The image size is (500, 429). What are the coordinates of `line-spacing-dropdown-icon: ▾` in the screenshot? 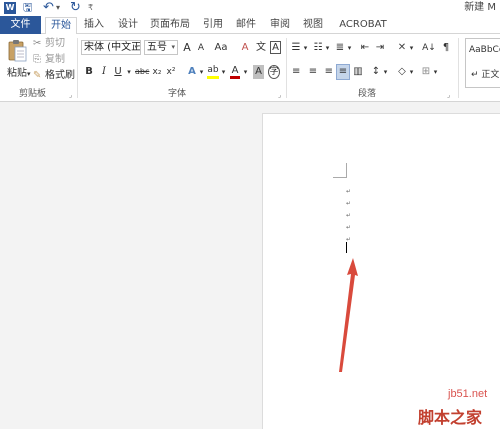 It's located at (385, 72).